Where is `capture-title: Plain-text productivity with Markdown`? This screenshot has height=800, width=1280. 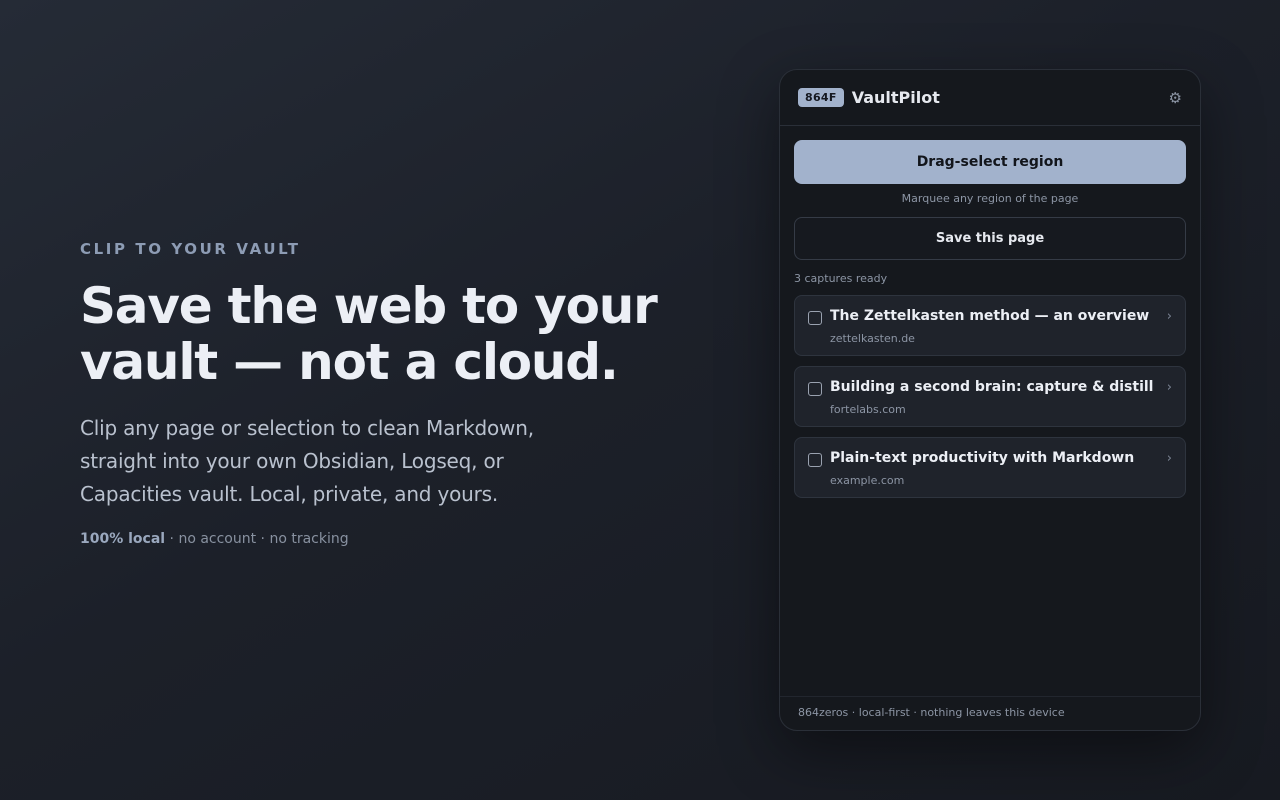
capture-title: Plain-text productivity with Markdown is located at coordinates (982, 458).